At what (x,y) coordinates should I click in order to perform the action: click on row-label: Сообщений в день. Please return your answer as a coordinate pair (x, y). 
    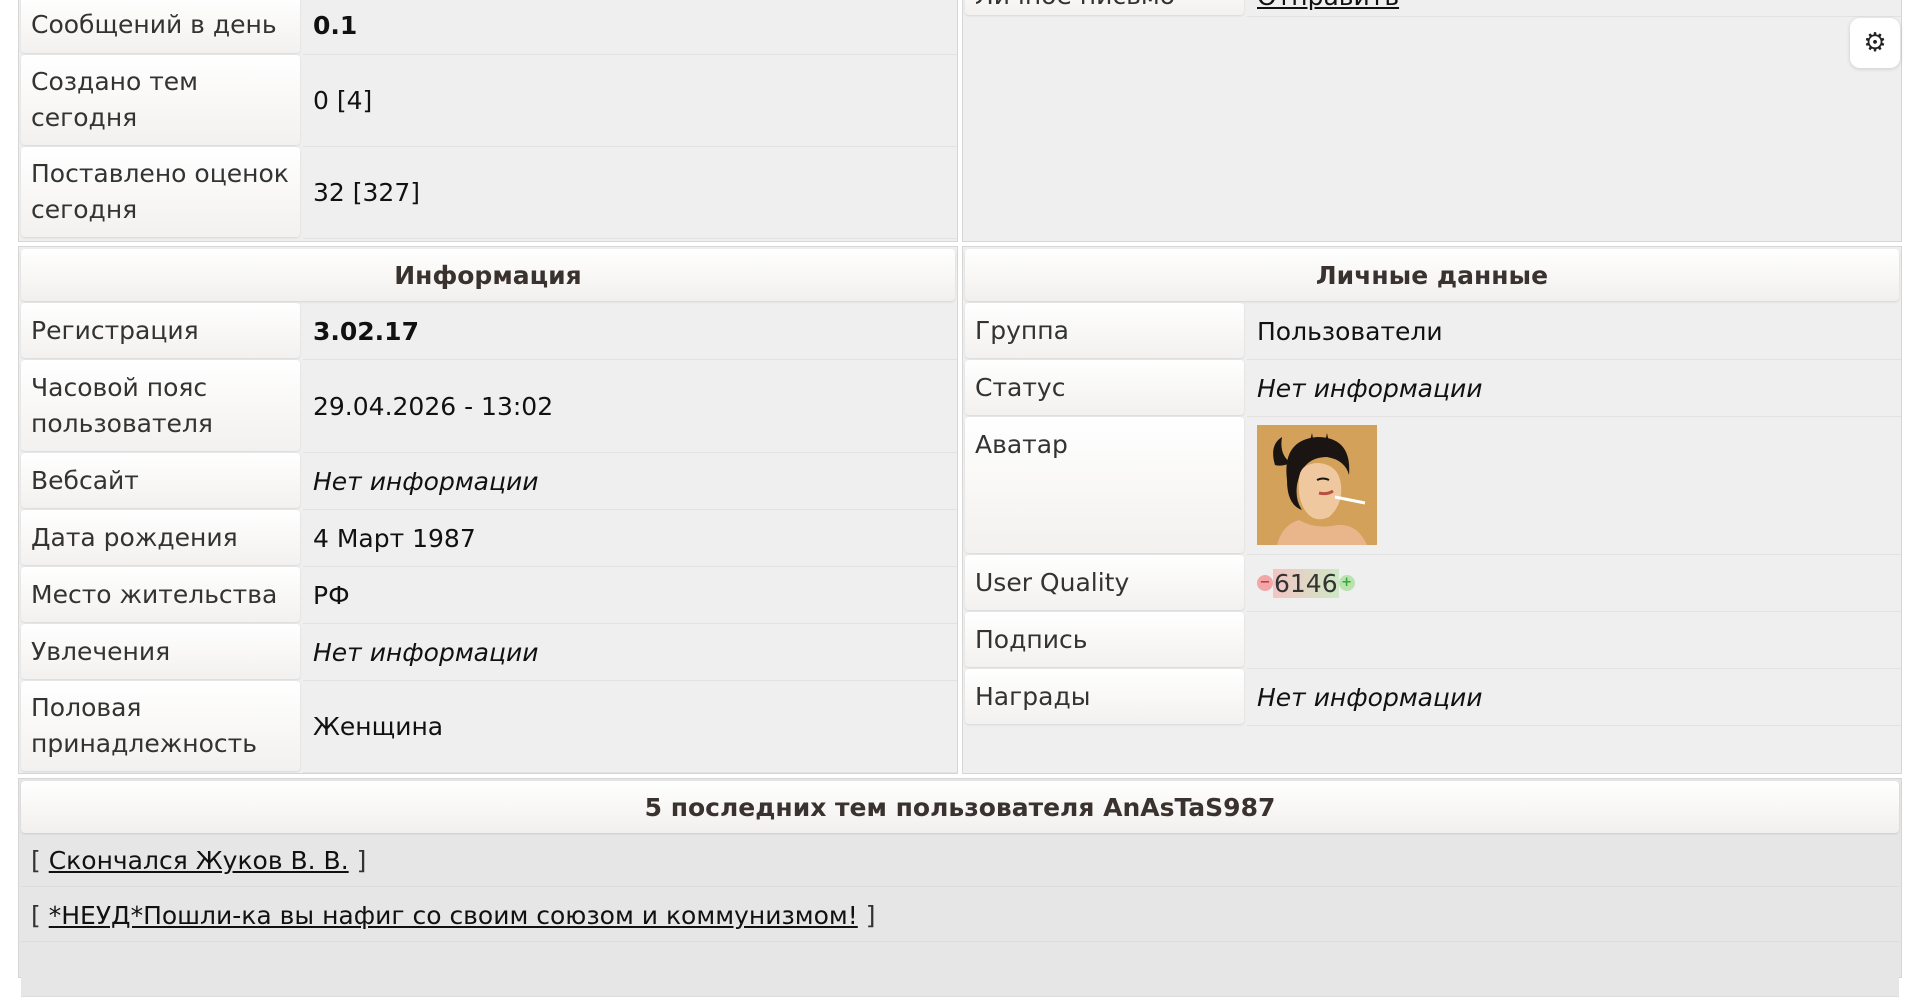
    Looking at the image, I should click on (160, 26).